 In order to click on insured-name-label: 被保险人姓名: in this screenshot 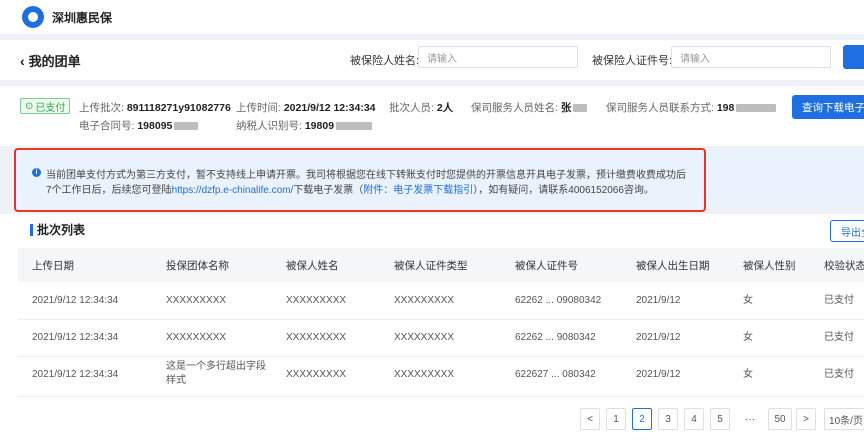, I will do `click(385, 61)`.